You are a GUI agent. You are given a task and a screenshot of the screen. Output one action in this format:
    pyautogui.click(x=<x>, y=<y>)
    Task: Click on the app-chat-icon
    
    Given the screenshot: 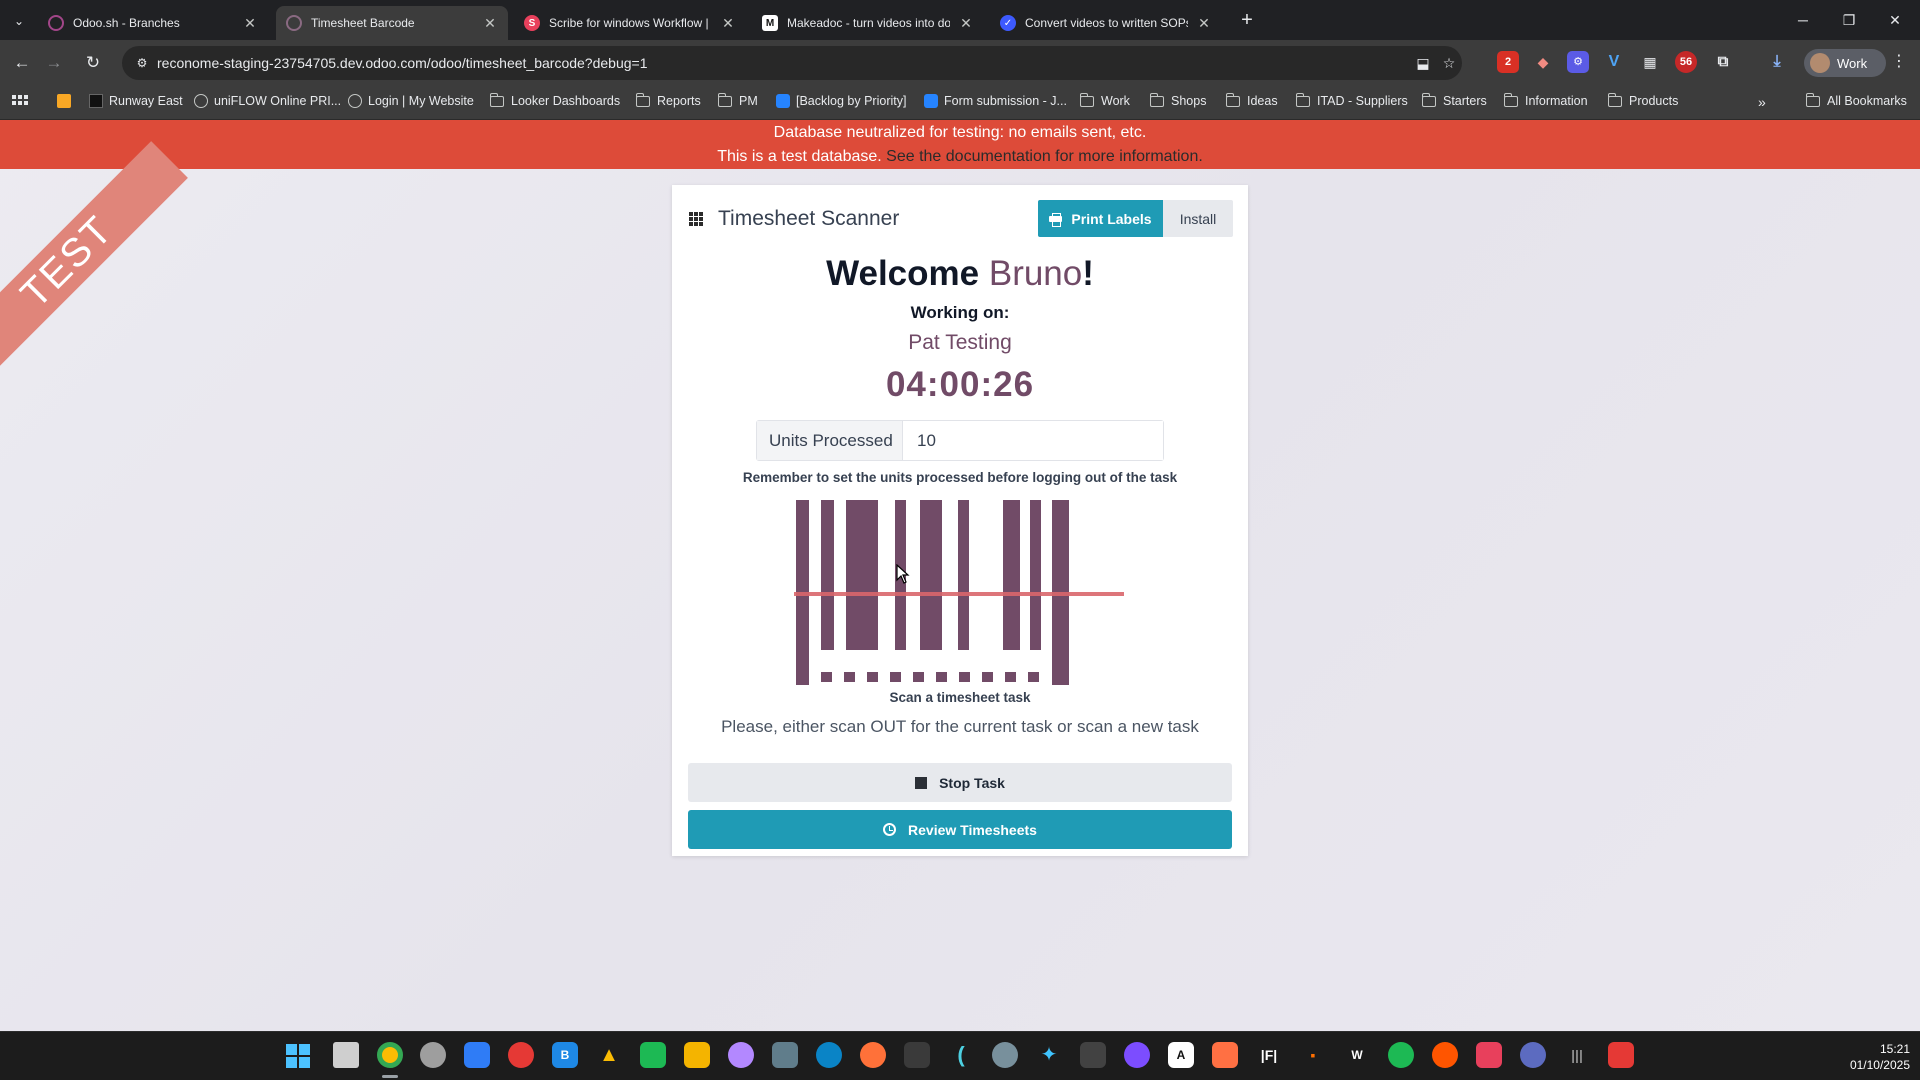 What is the action you would take?
    pyautogui.click(x=521, y=1055)
    